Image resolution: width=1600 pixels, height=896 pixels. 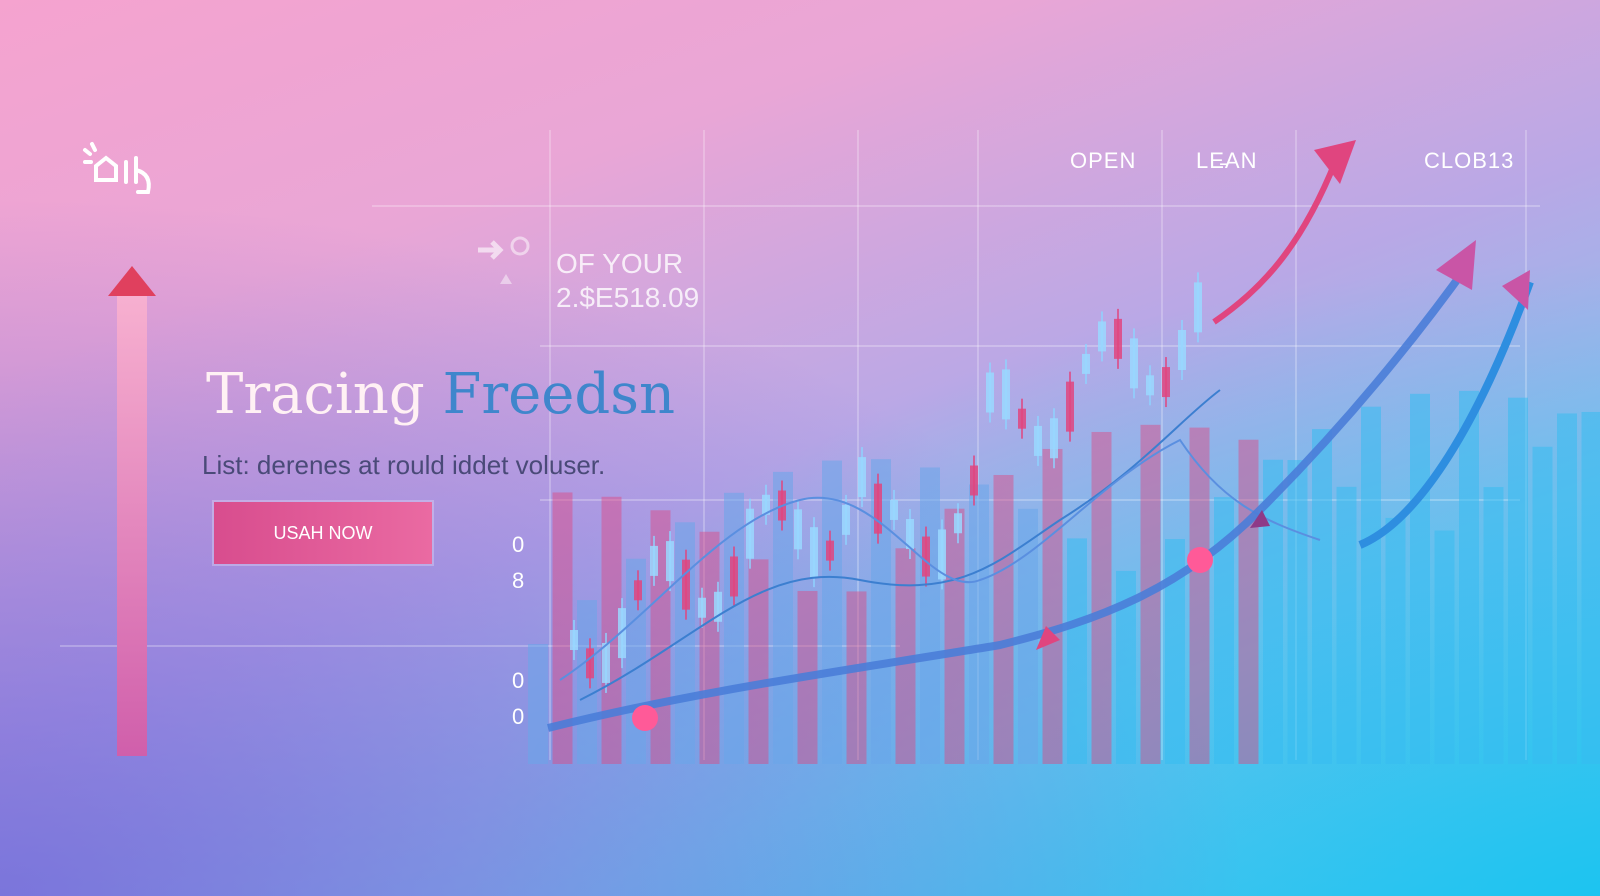 What do you see at coordinates (440, 394) in the screenshot?
I see `hero-title: Tracing Freedsn` at bounding box center [440, 394].